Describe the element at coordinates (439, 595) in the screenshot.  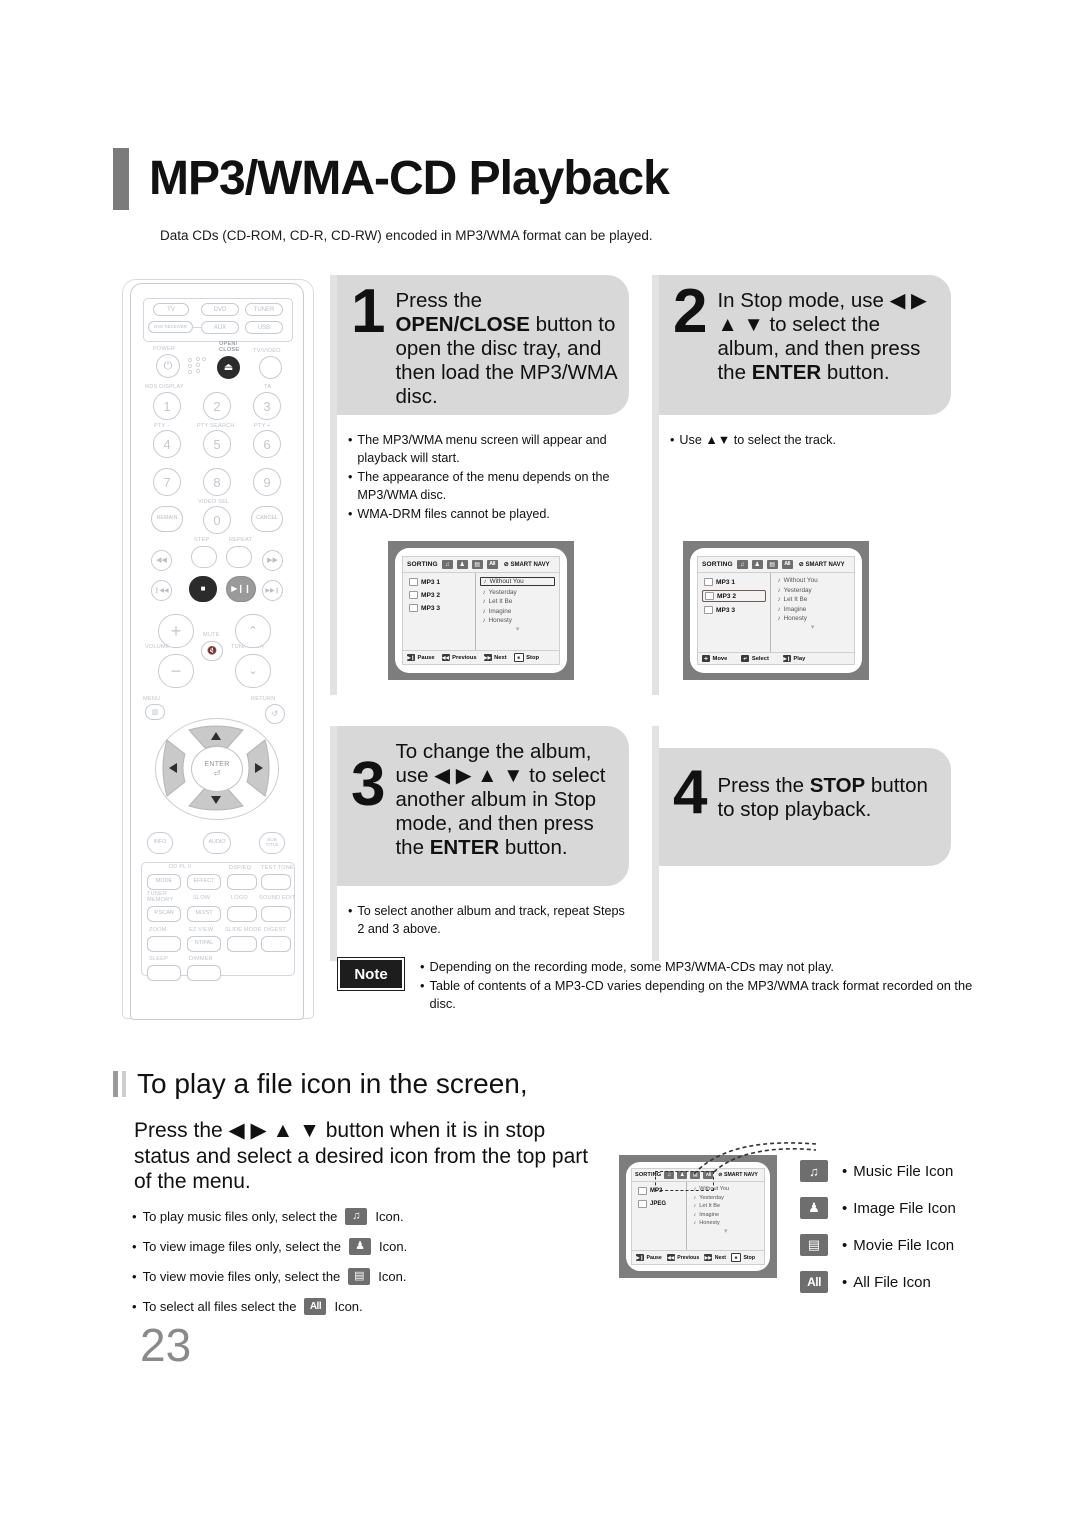
I see `list-item: MP3 2` at that location.